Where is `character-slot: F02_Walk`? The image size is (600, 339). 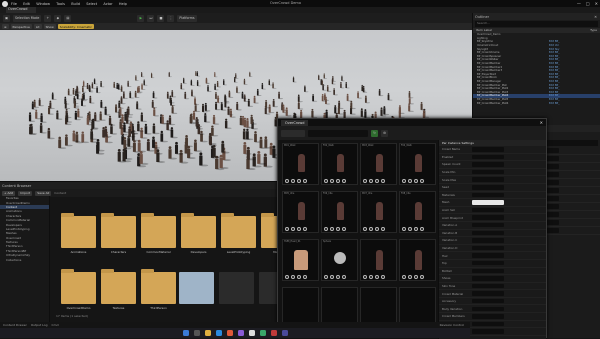 character-slot: F02_Walk is located at coordinates (339, 164).